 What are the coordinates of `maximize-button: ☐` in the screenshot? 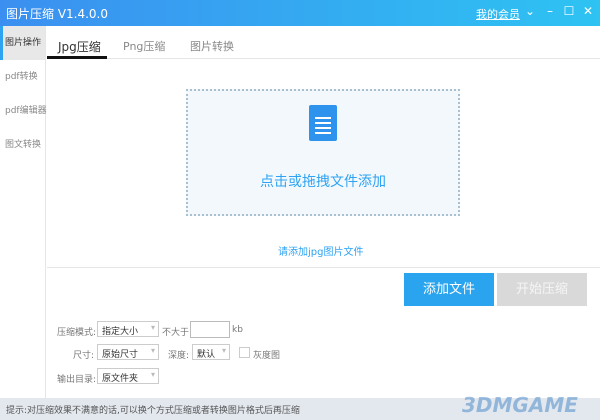 It's located at (569, 11).